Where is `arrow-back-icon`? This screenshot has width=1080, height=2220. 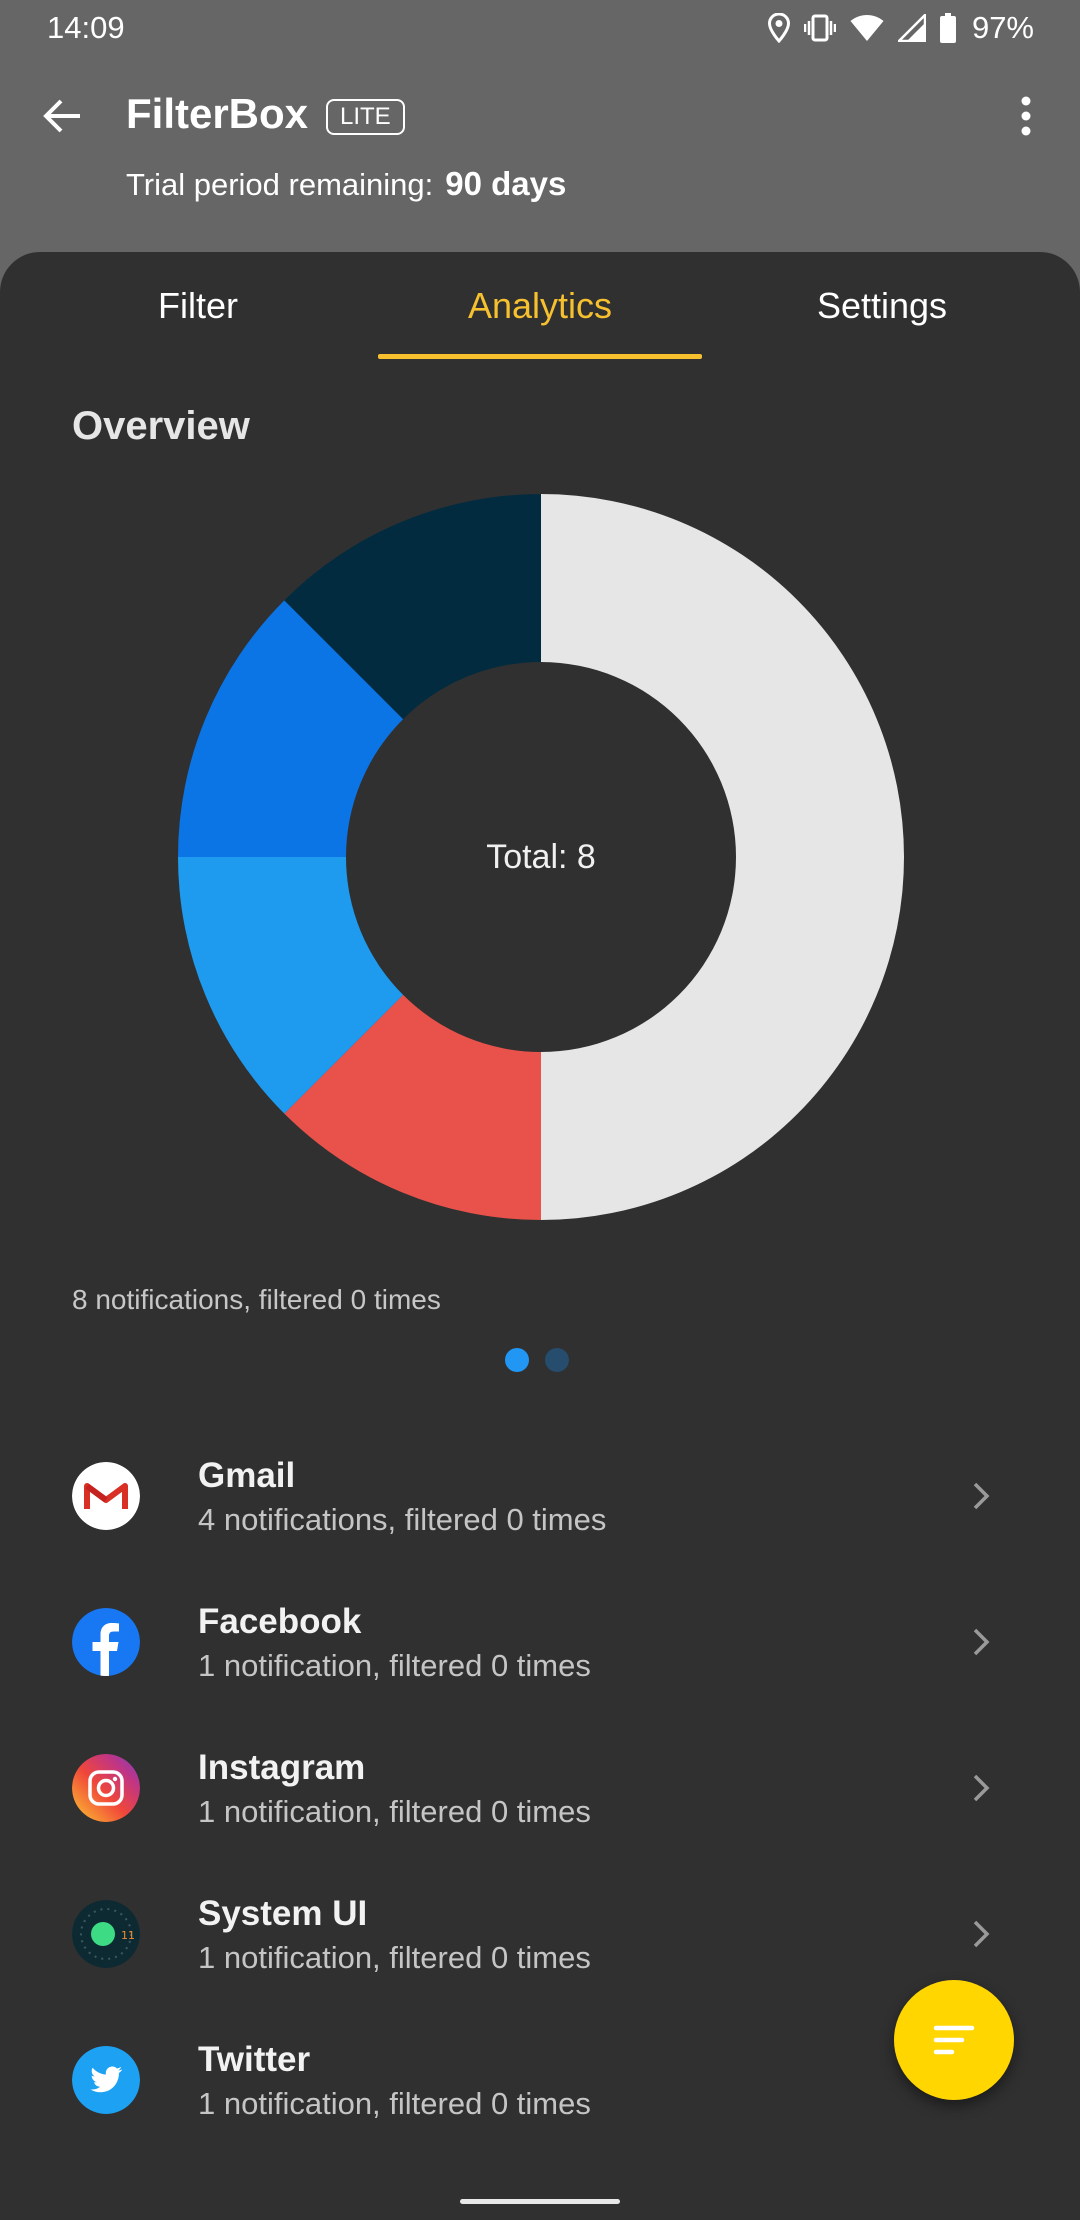
arrow-back-icon is located at coordinates (61, 116).